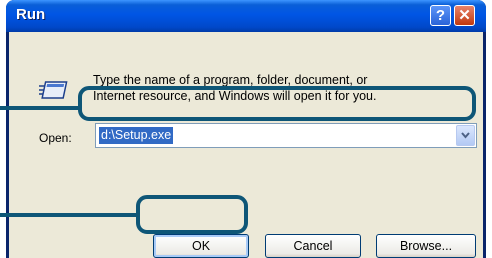 This screenshot has height=258, width=492. Describe the element at coordinates (246, 16) in the screenshot. I see `title-bar: Run ? ✕` at that location.